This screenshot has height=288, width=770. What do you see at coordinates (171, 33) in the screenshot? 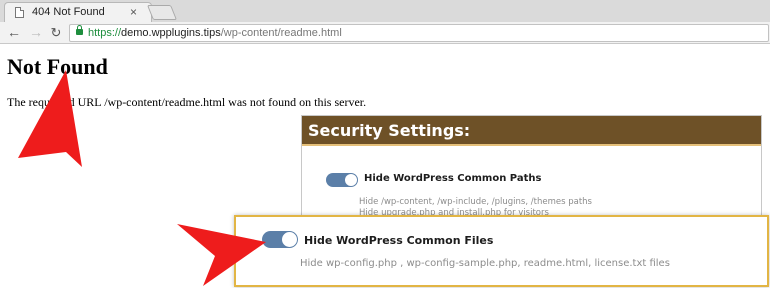
I see `url-host: demo.wpplugins.tips` at bounding box center [171, 33].